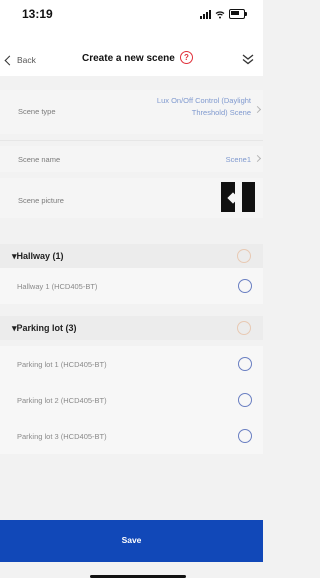 The image size is (320, 578). I want to click on bottom-area, so click(131, 570).